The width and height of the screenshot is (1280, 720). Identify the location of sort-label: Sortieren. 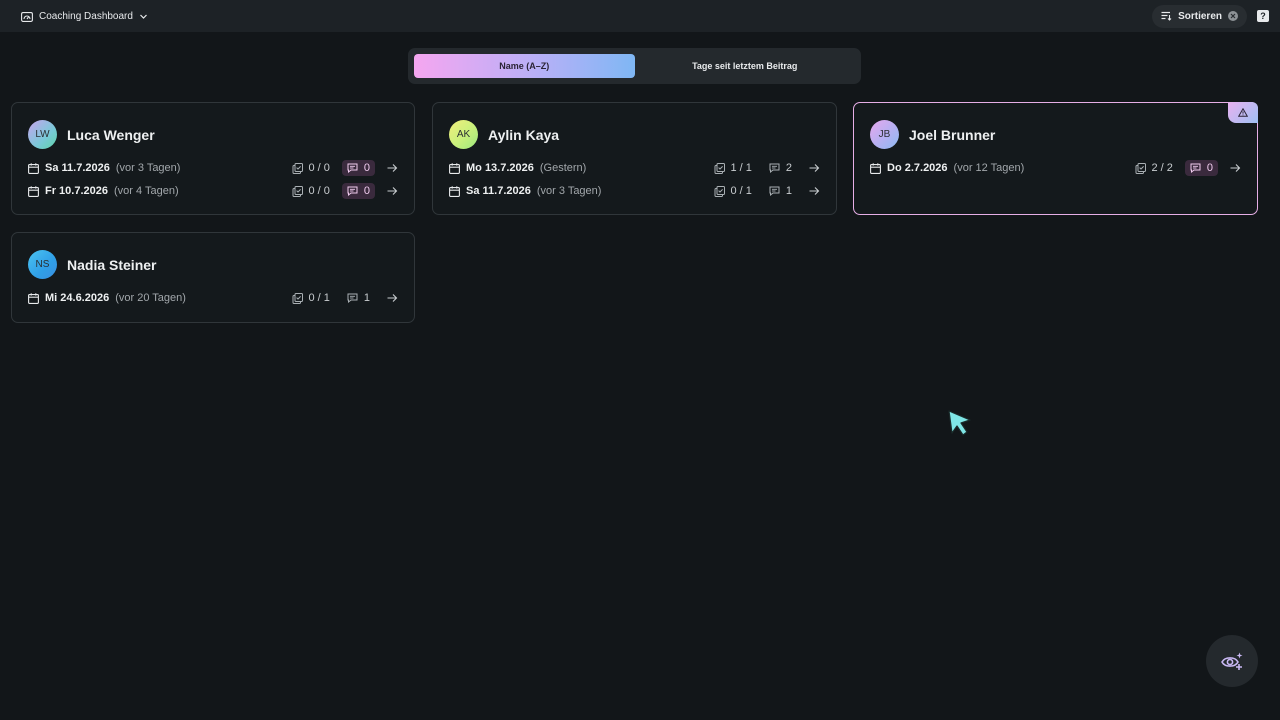
(1200, 16).